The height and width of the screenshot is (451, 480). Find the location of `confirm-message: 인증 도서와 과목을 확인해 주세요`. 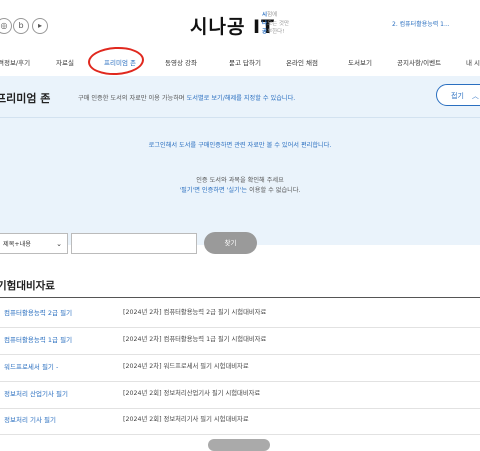

confirm-message: 인증 도서와 과목을 확인해 주세요 is located at coordinates (240, 180).